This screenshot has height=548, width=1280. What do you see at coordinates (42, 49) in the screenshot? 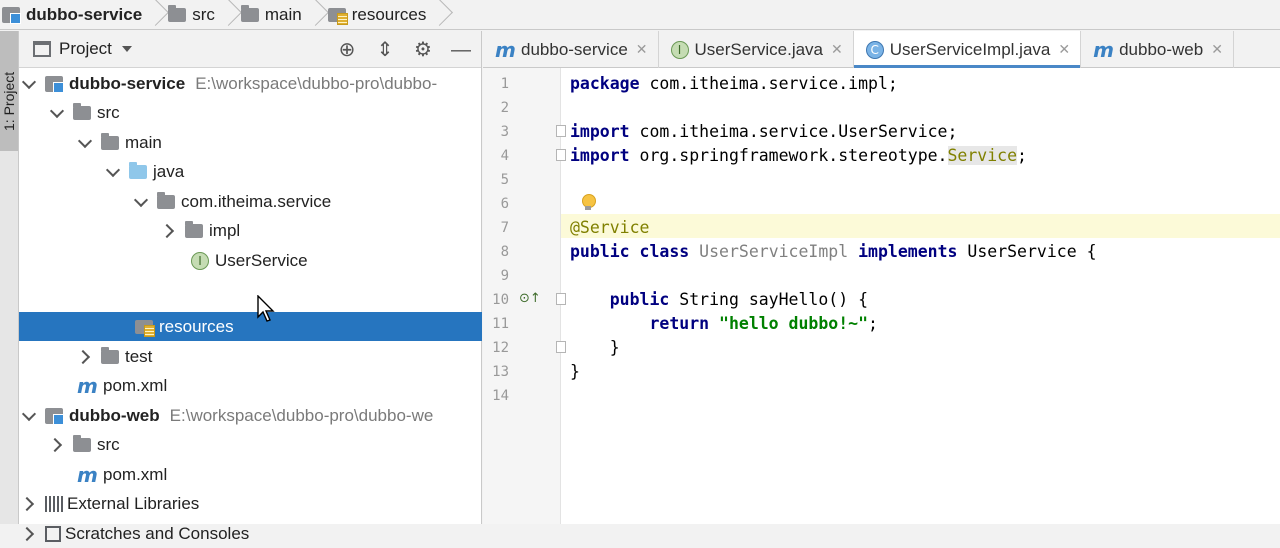
I see `project-icon` at bounding box center [42, 49].